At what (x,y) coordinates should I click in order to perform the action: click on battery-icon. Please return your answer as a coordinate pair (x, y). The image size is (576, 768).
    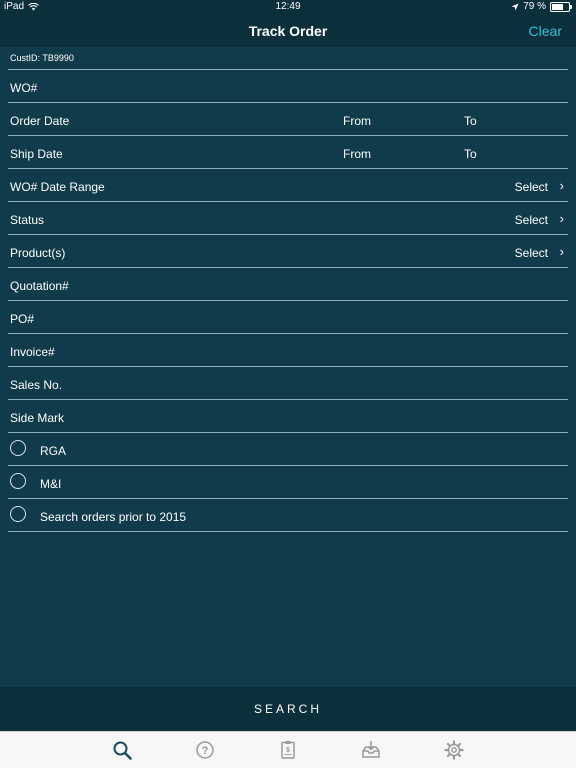
    Looking at the image, I should click on (561, 6).